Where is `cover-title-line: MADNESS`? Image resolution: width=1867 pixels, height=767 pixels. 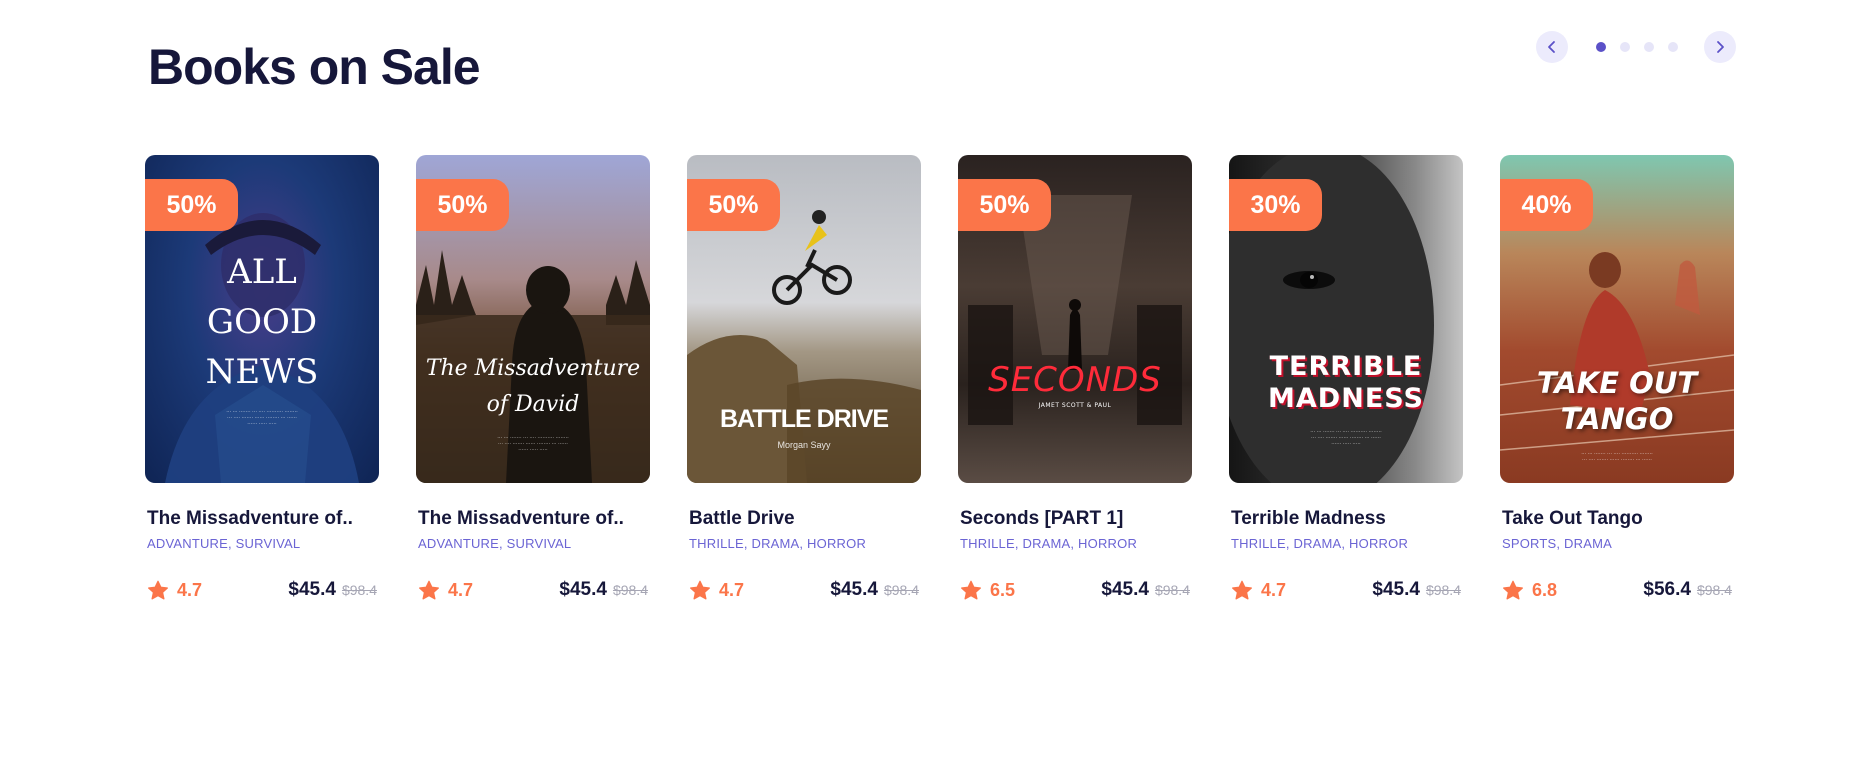 cover-title-line: MADNESS is located at coordinates (1346, 398).